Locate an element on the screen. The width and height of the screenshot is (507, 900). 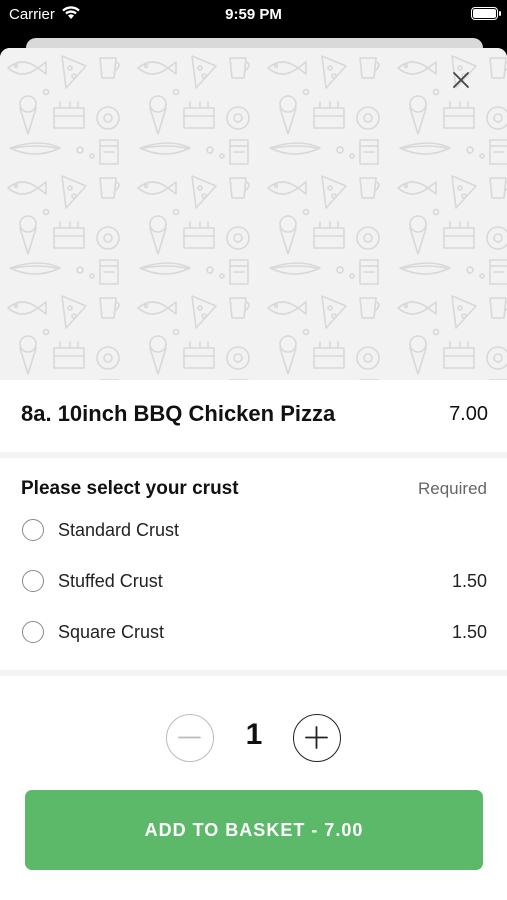
section-divider is located at coordinates (253, 673).